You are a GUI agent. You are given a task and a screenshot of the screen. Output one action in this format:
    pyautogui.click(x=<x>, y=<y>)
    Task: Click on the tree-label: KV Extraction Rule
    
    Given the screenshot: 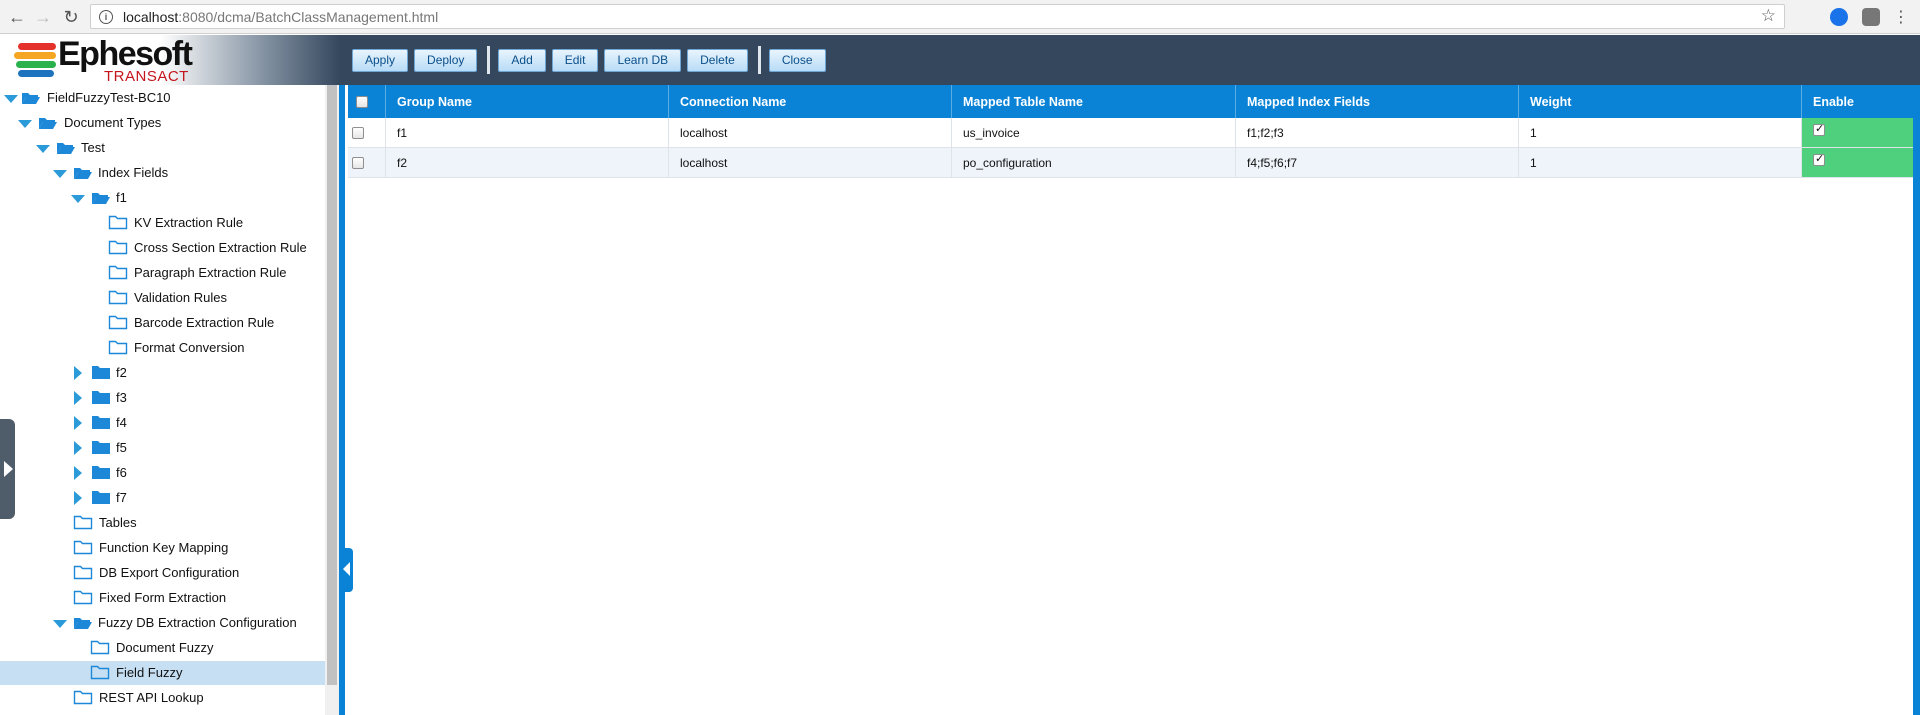 What is the action you would take?
    pyautogui.click(x=189, y=222)
    